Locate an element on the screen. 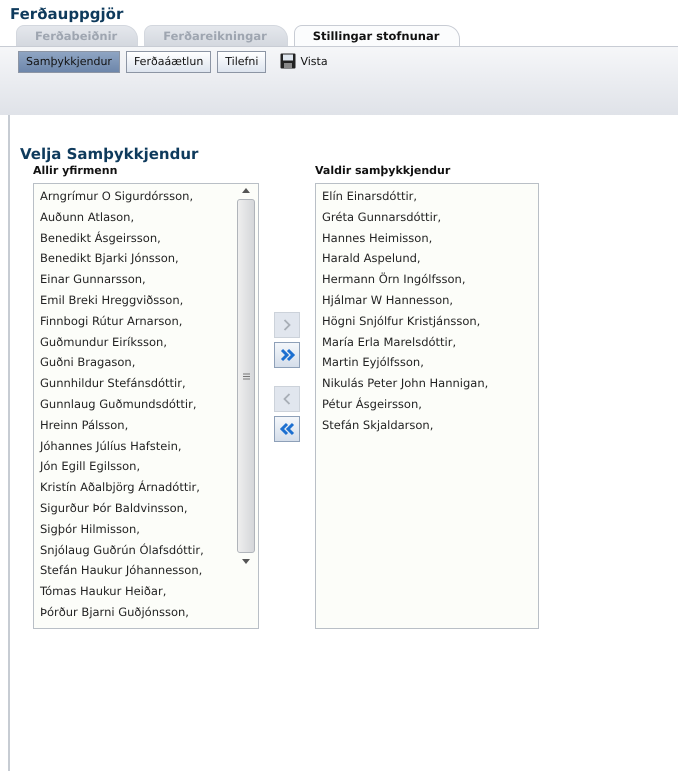 Image resolution: width=678 pixels, height=771 pixels. list-item: Finnbogi Rútur Arnarson, is located at coordinates (139, 321).